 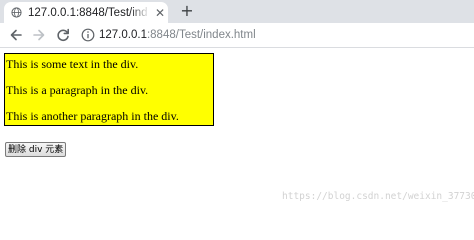 I want to click on browser-tab: 127.0.0.1:8848/Test/index.html ✕, so click(x=86, y=12).